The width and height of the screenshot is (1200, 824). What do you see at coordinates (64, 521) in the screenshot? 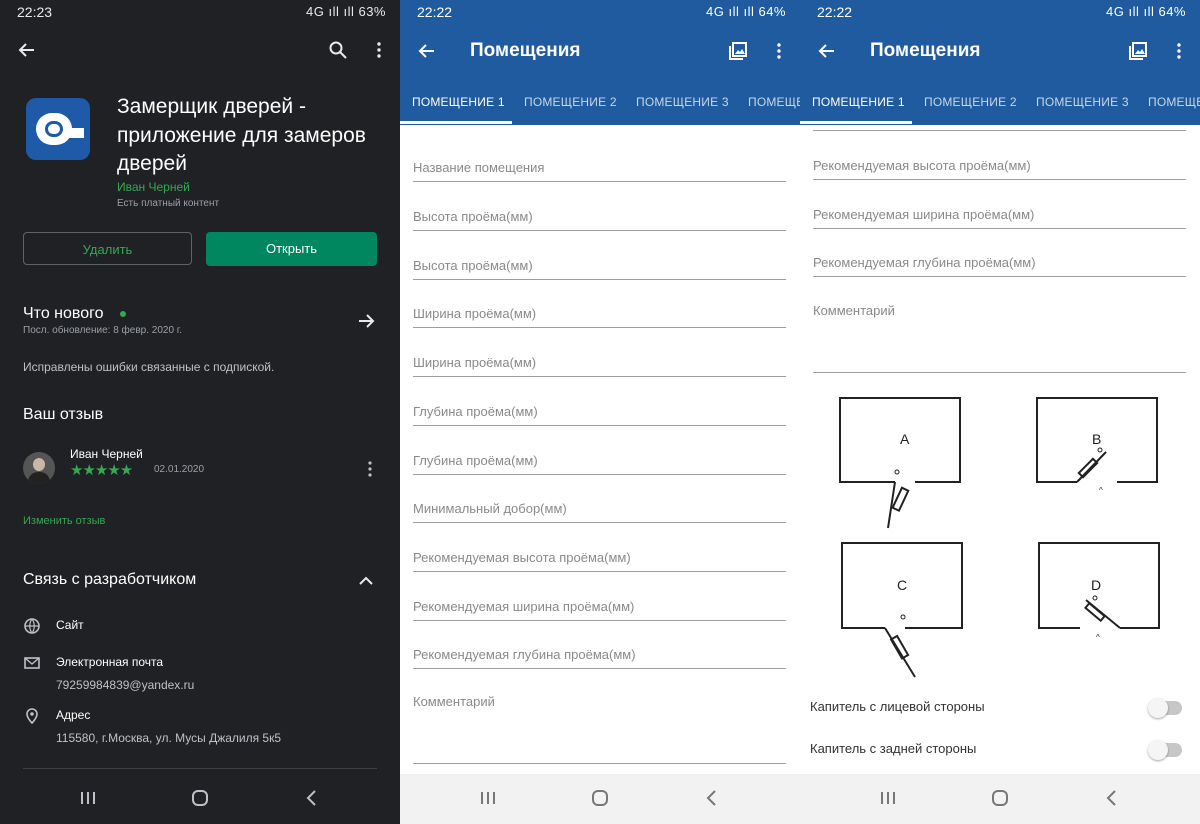
I see `edit-review-link: Изменить отзыв` at bounding box center [64, 521].